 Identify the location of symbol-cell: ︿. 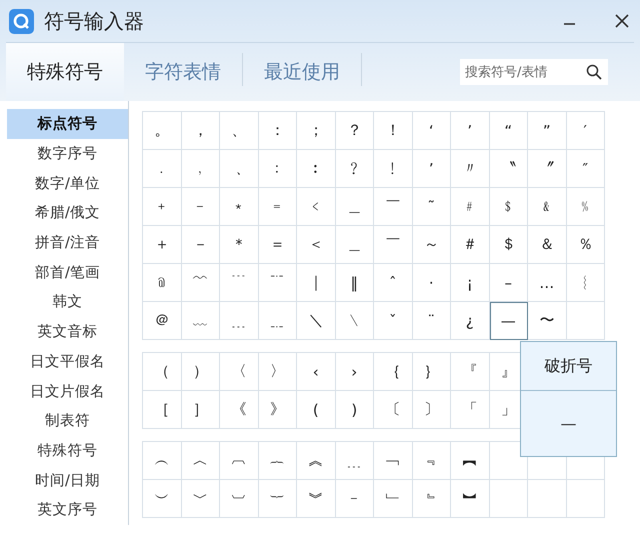
(201, 461).